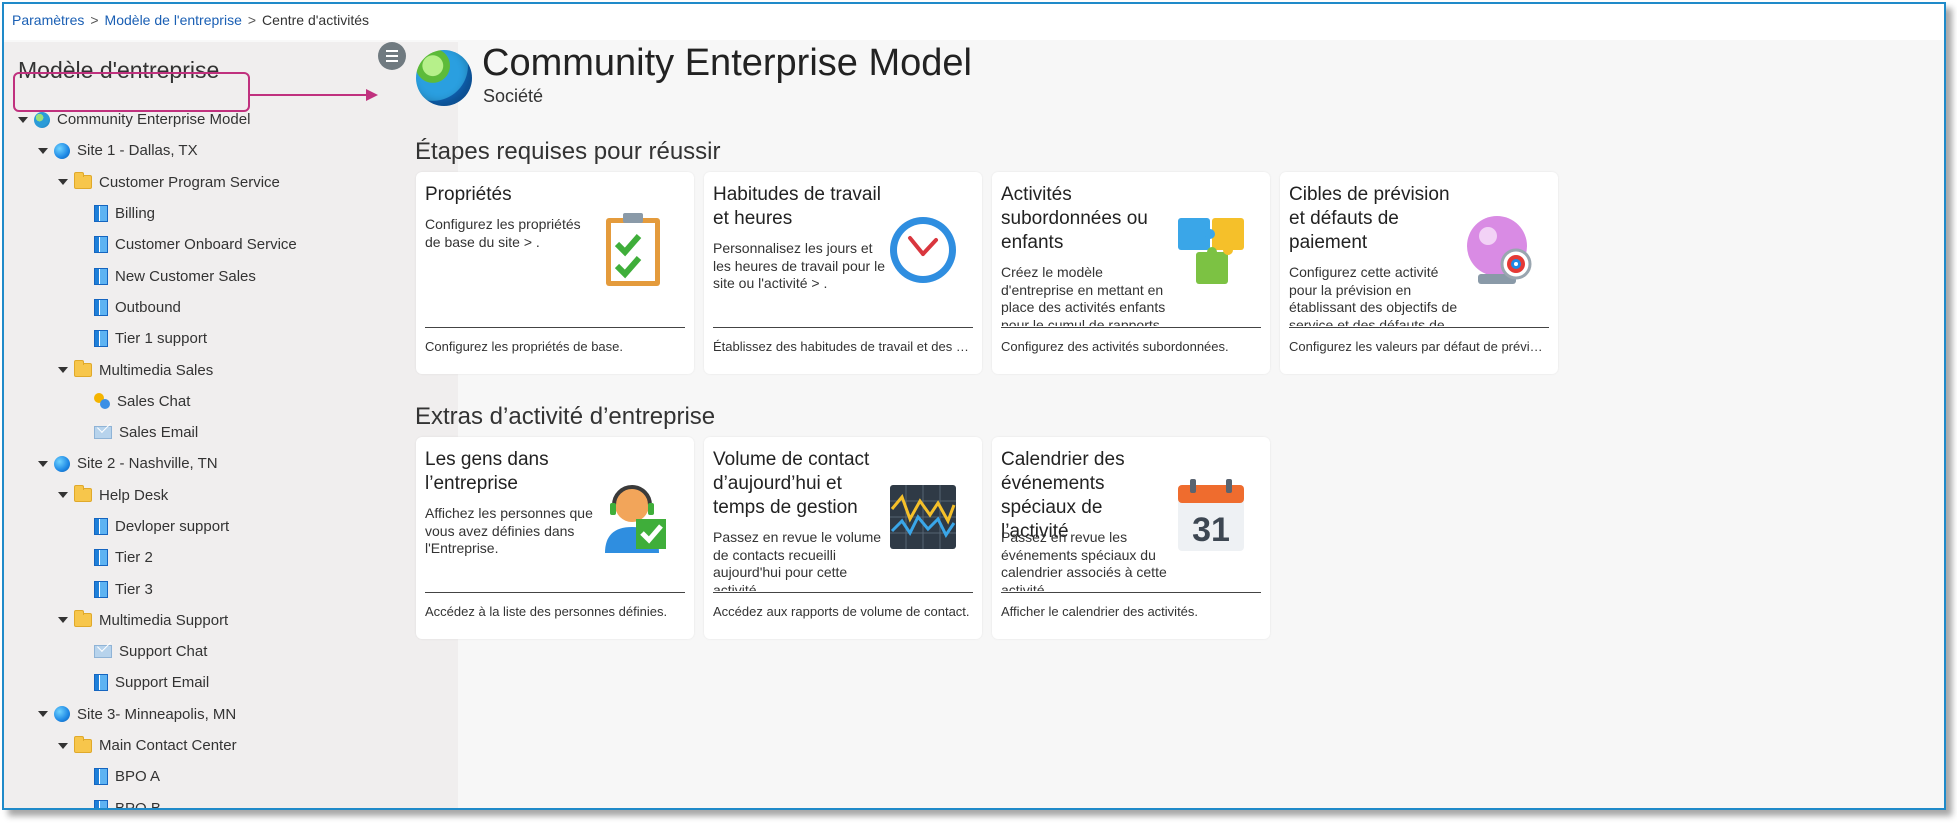 The height and width of the screenshot is (823, 1957). What do you see at coordinates (372, 95) in the screenshot?
I see `callout-arrow-head` at bounding box center [372, 95].